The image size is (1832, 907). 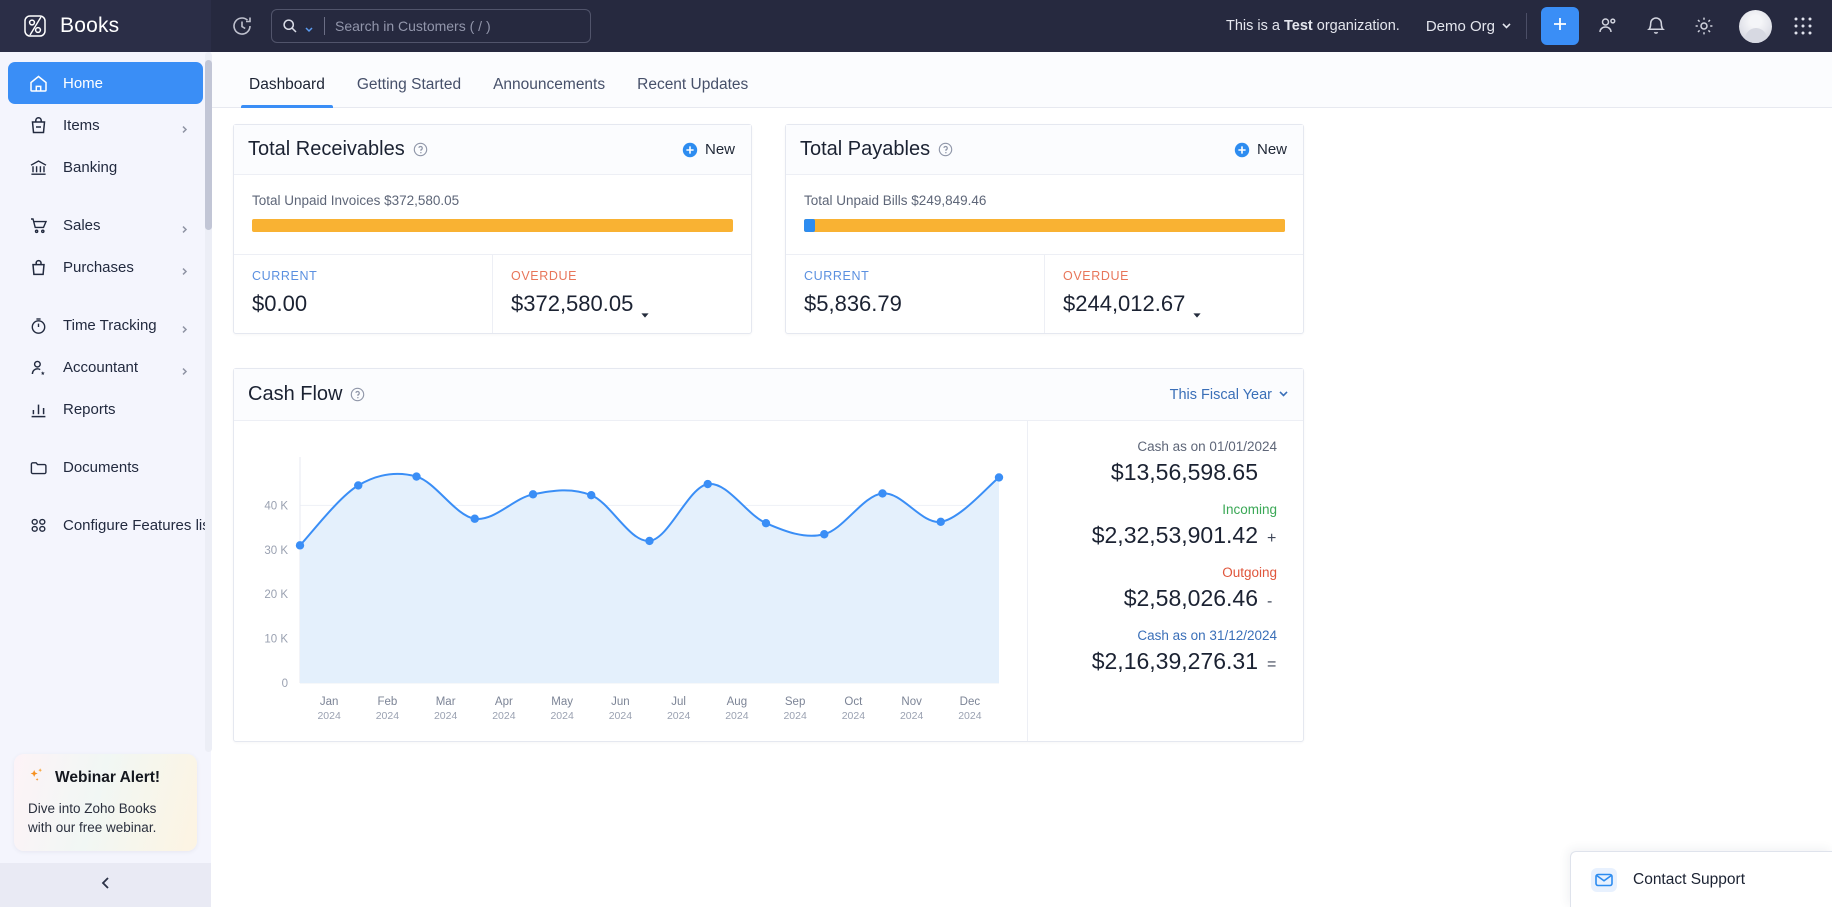 What do you see at coordinates (83, 83) in the screenshot?
I see `sidebar-item-label: Home` at bounding box center [83, 83].